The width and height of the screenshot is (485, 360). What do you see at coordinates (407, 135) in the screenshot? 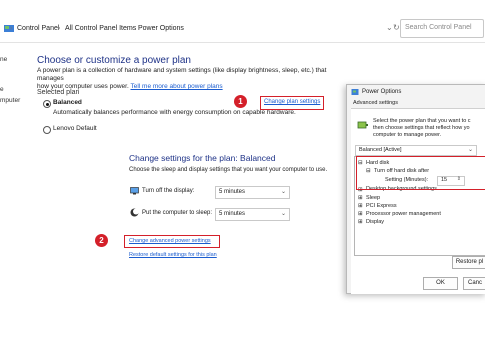
I see `dialog-description-line: computer to manage power.` at bounding box center [407, 135].